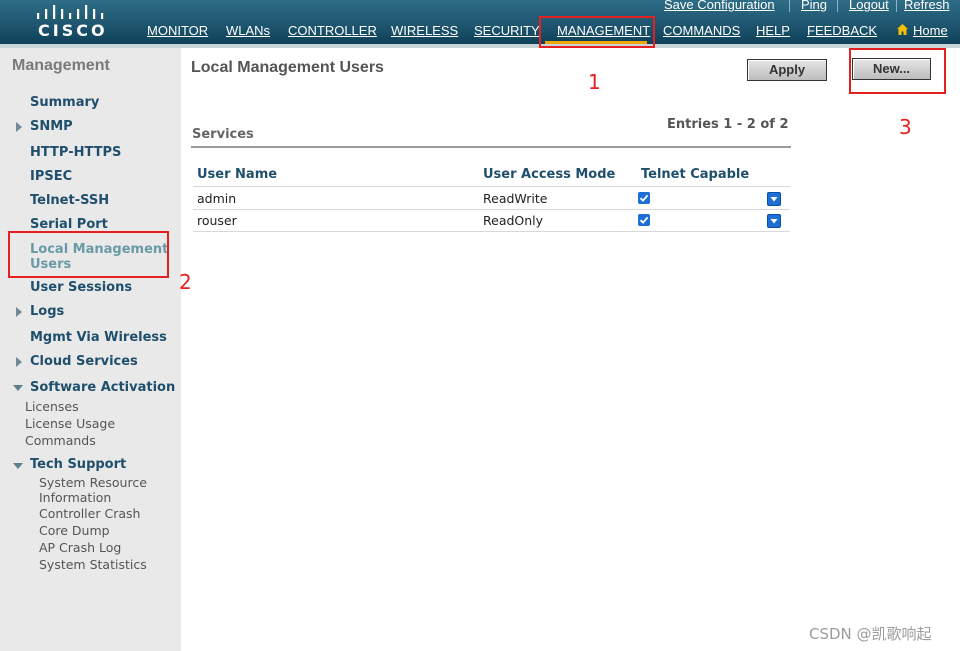 The image size is (960, 651). I want to click on cell-access-mode: ReadOnly, so click(513, 220).